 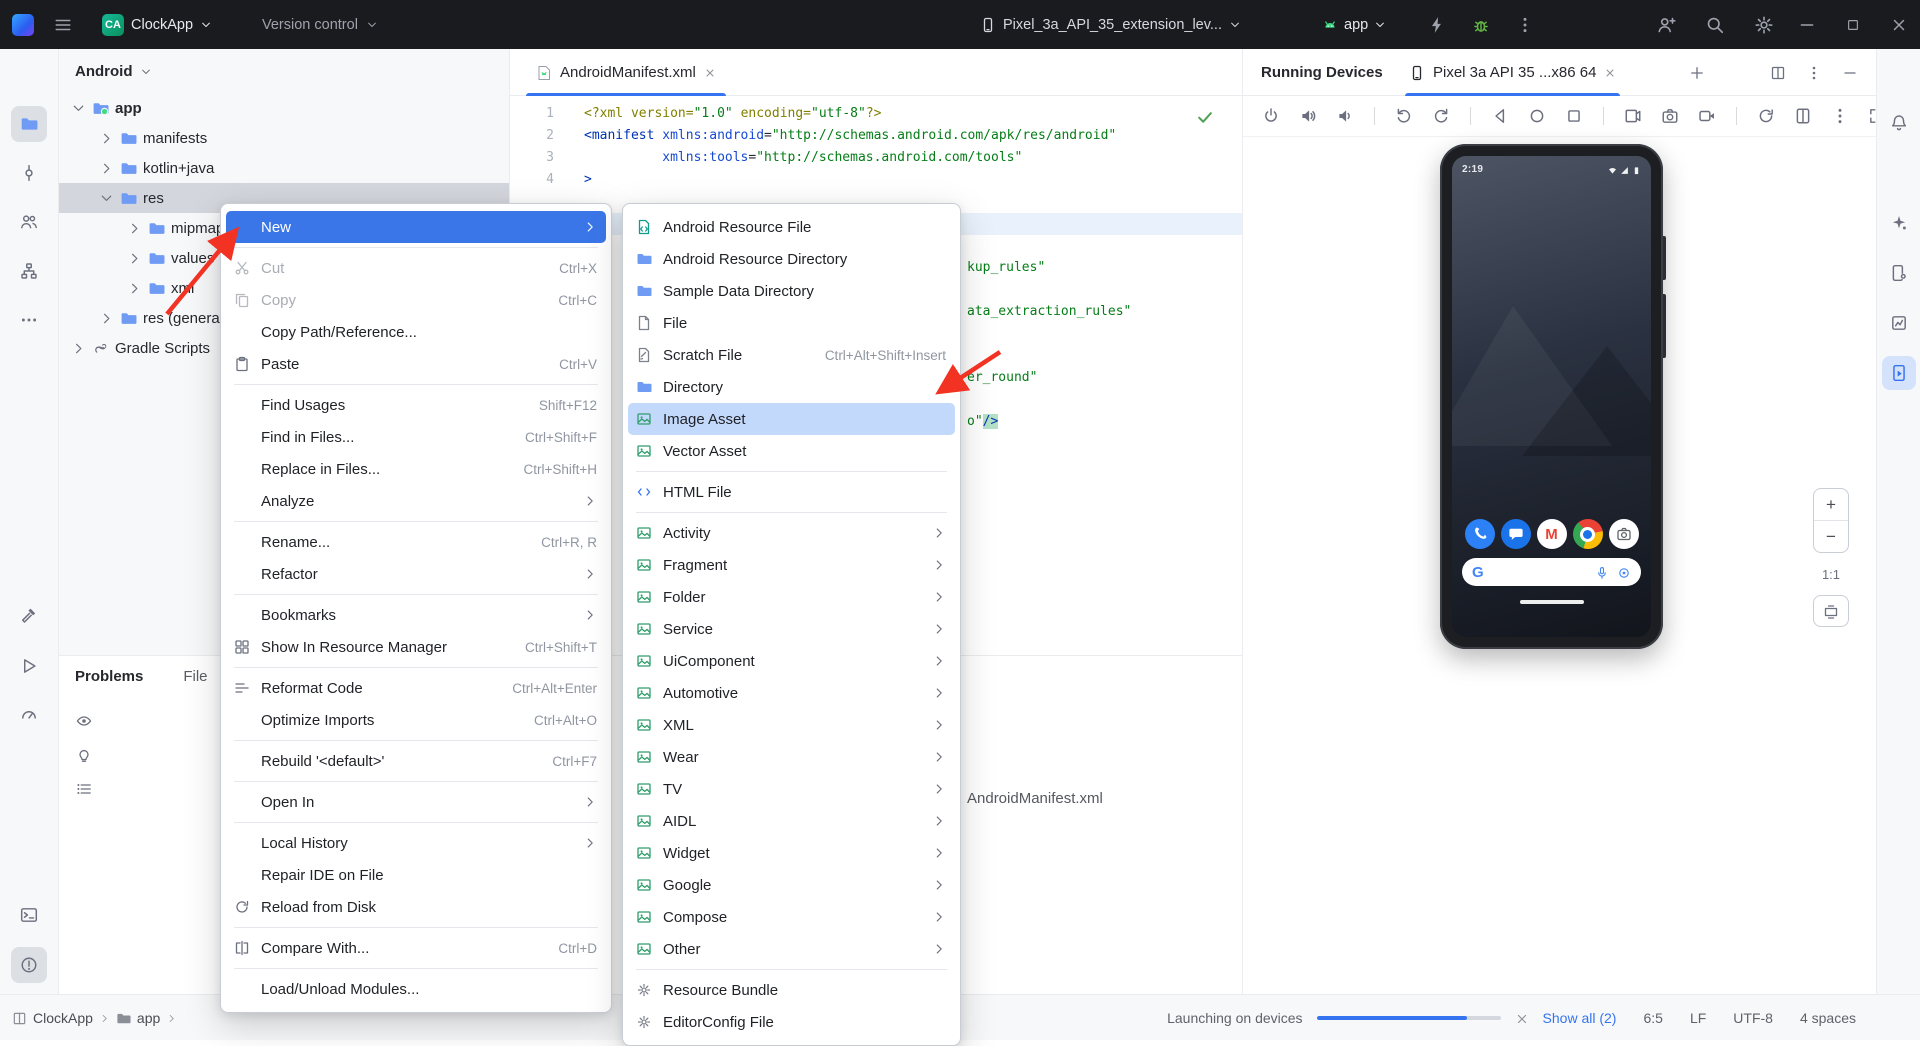 I want to click on menu-item-google: Google, so click(x=791, y=885).